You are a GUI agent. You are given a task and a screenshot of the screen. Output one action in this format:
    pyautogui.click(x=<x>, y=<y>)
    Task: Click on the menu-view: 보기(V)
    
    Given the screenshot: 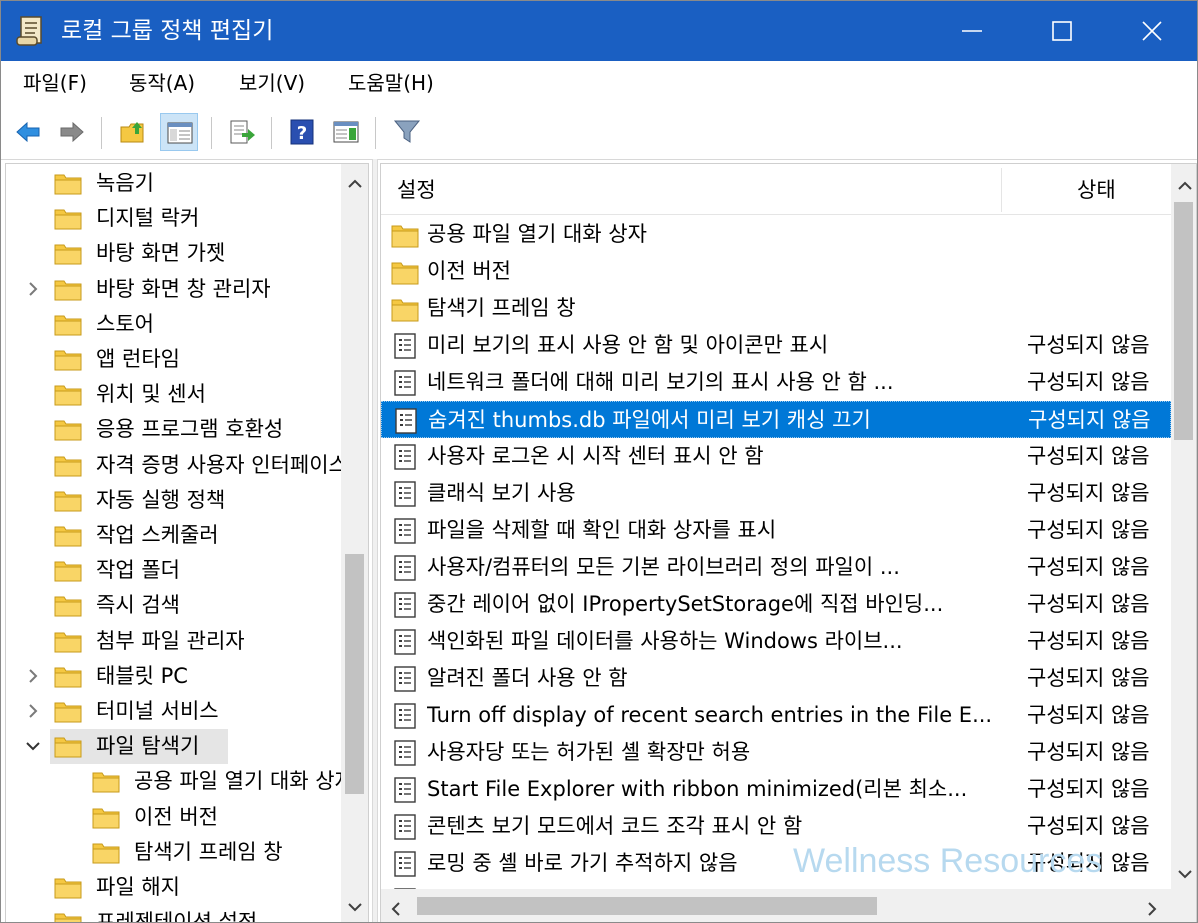 What is the action you would take?
    pyautogui.click(x=272, y=83)
    